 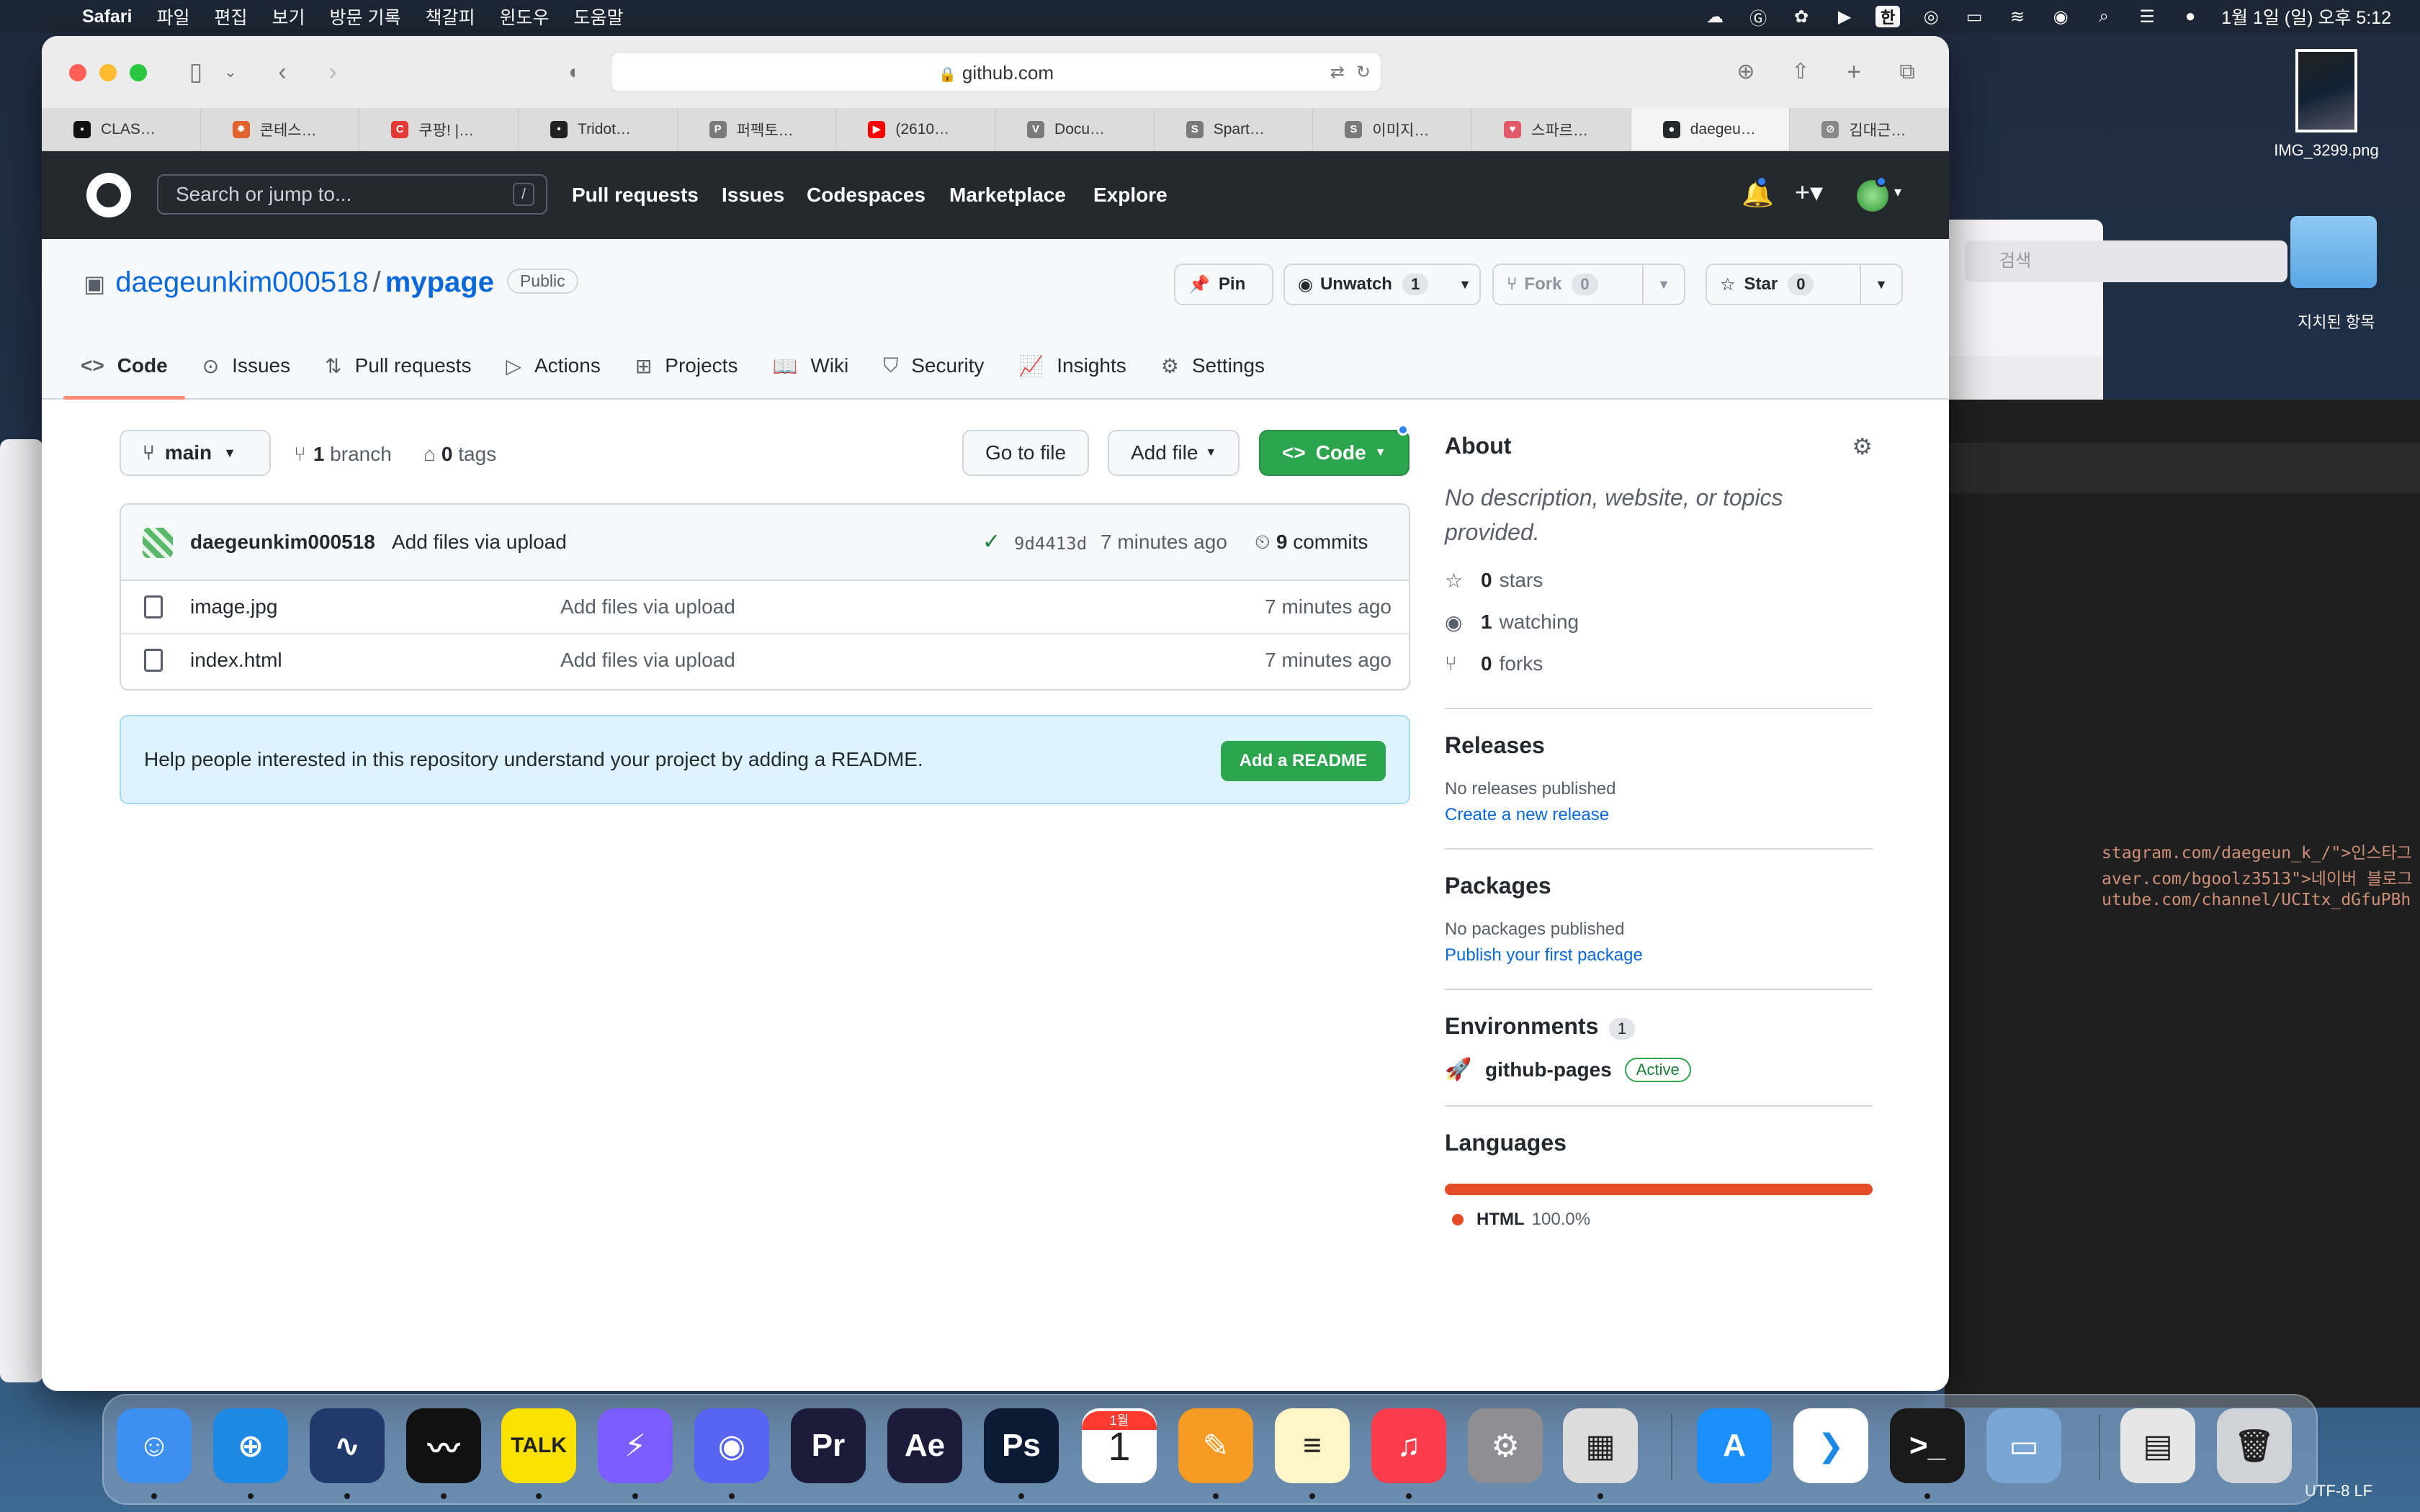 What do you see at coordinates (365, 17) in the screenshot?
I see `menu-history: 방문 기록` at bounding box center [365, 17].